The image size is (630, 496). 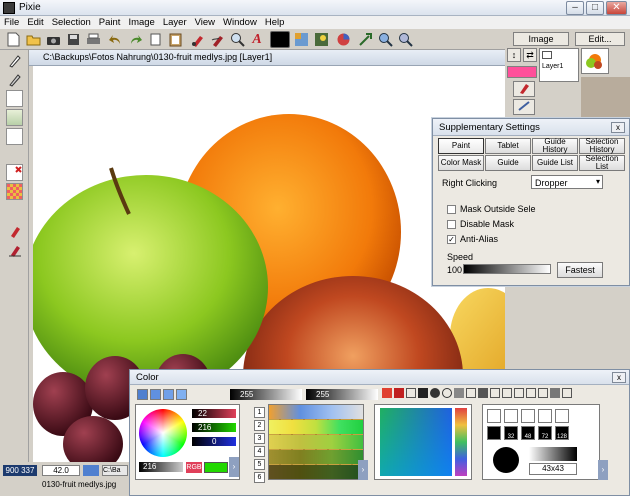 What do you see at coordinates (508, 163) in the screenshot?
I see `tab-guide: Guide` at bounding box center [508, 163].